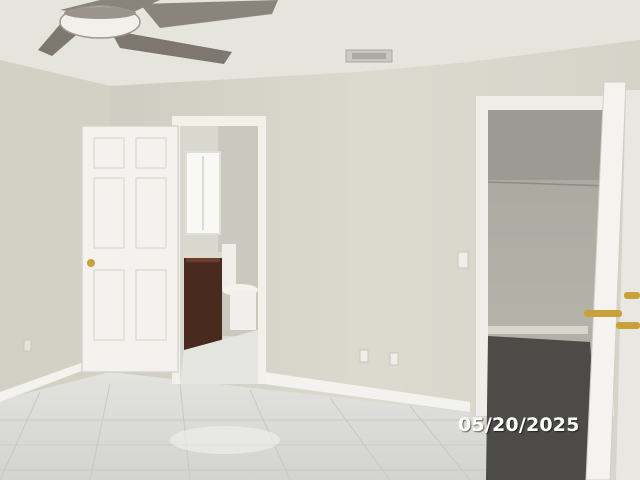 This screenshot has width=640, height=480. What do you see at coordinates (130, 249) in the screenshot?
I see `bedroom-door` at bounding box center [130, 249].